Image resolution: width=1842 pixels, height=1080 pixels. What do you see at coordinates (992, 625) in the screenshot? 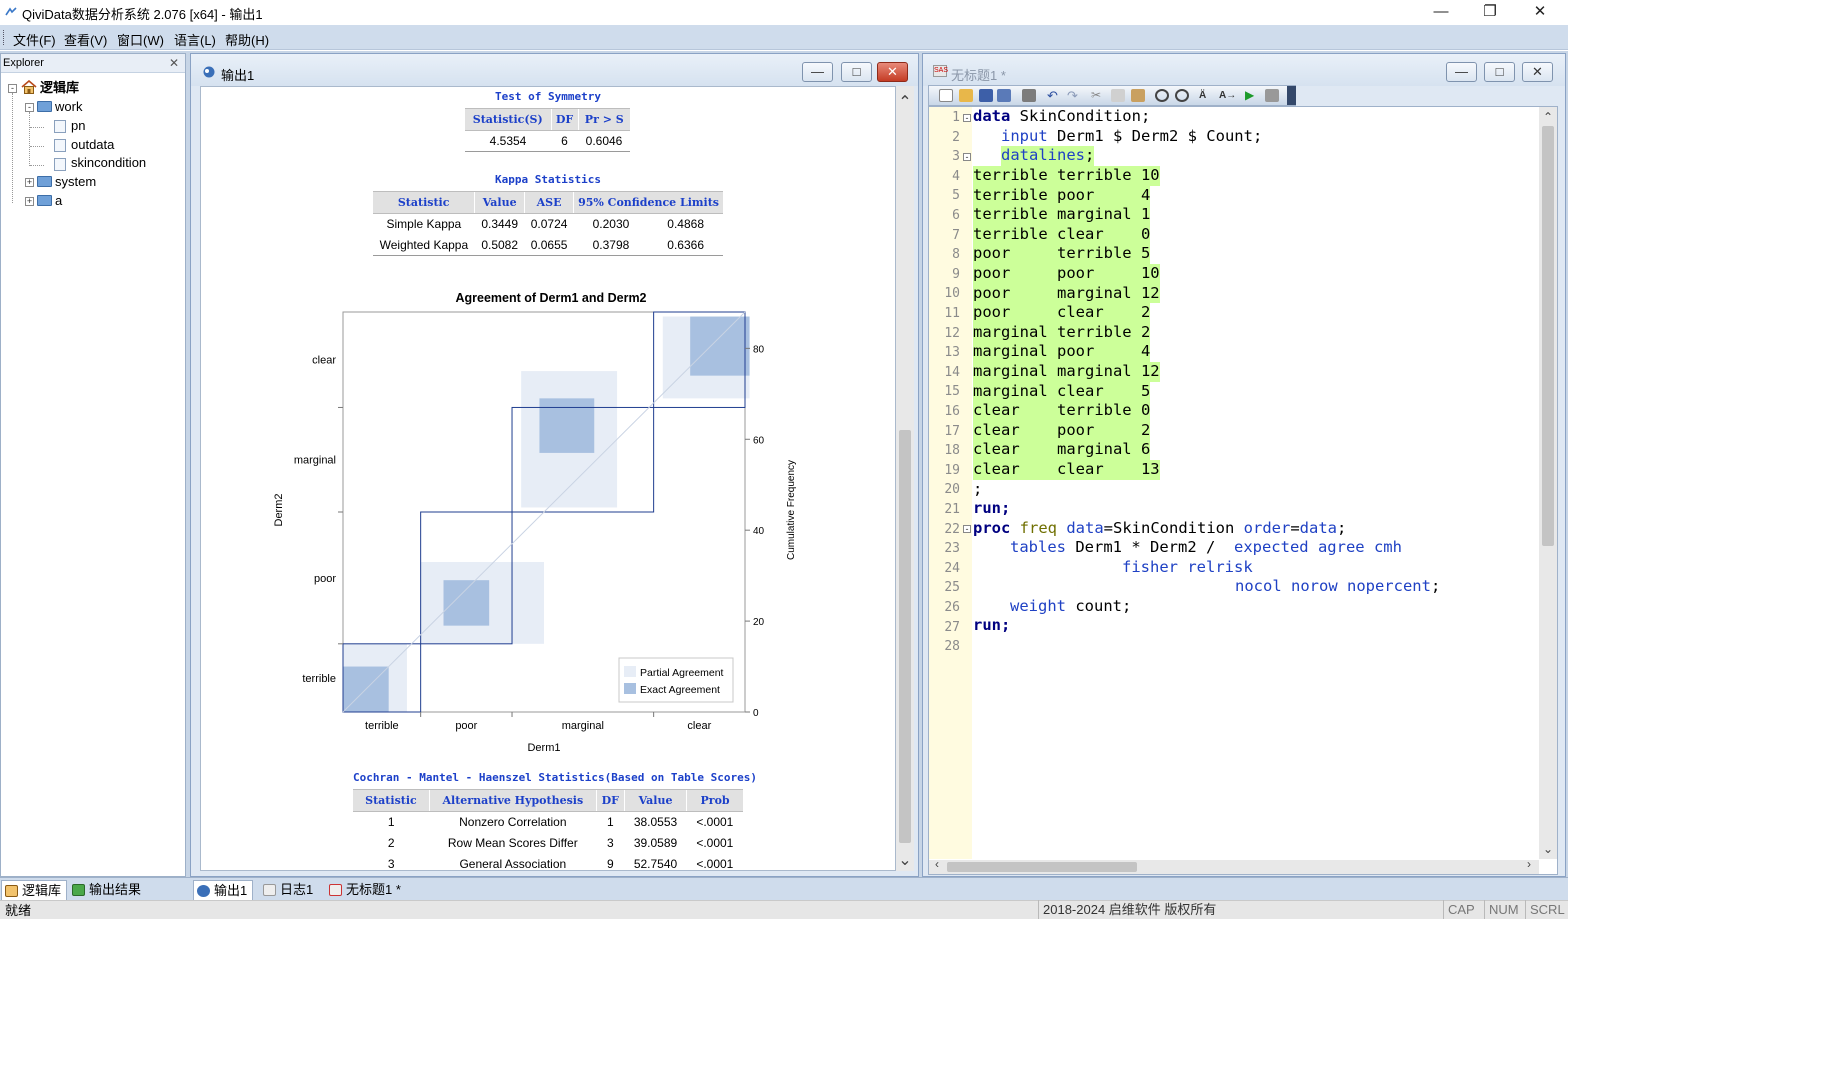
I see `code-line-27: run;` at bounding box center [992, 625].